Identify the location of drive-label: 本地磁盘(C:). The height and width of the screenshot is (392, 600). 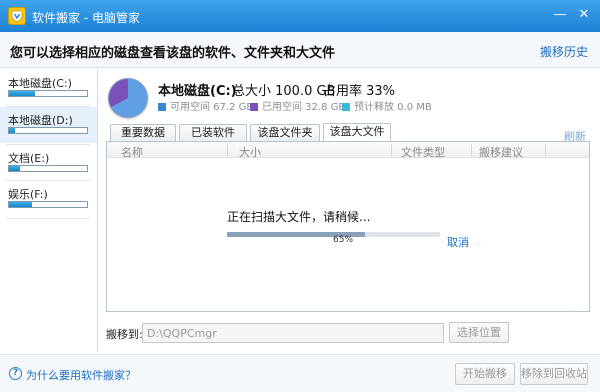
(40, 83).